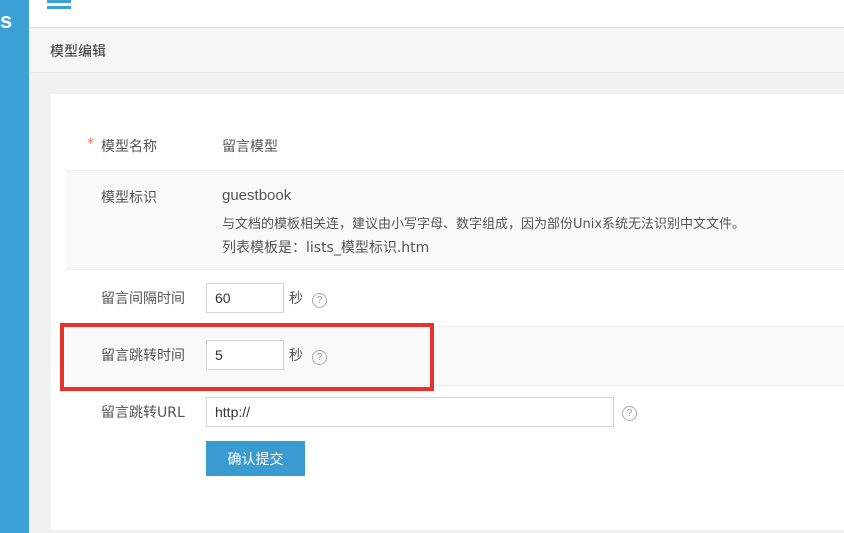 The image size is (844, 533). I want to click on logo-fragment: s, so click(6, 20).